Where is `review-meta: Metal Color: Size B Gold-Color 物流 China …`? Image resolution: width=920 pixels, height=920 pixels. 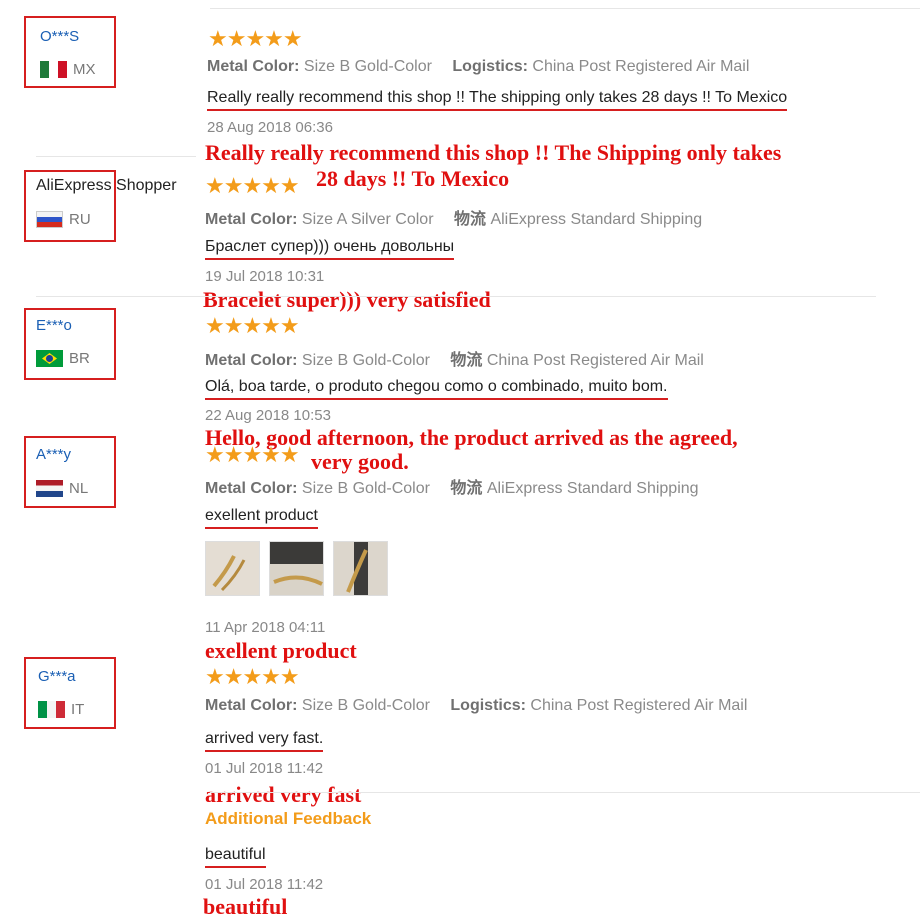 review-meta: Metal Color: Size B Gold-Color 物流 China … is located at coordinates (454, 358).